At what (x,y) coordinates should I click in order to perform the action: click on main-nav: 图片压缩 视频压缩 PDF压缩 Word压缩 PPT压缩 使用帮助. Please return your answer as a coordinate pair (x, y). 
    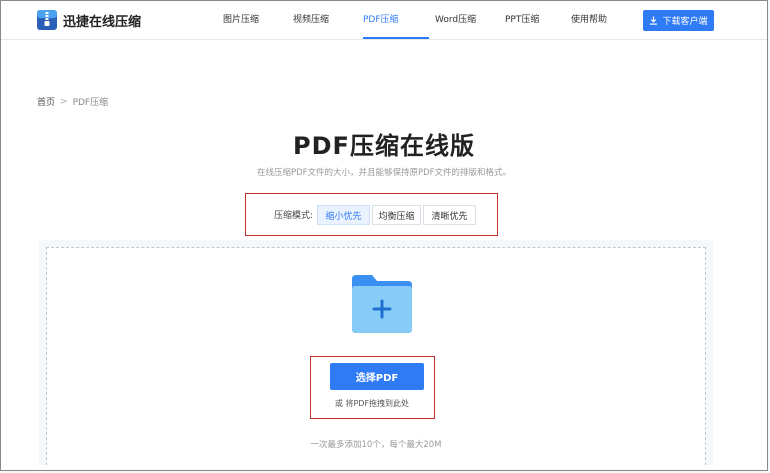
    Looking at the image, I should click on (427, 20).